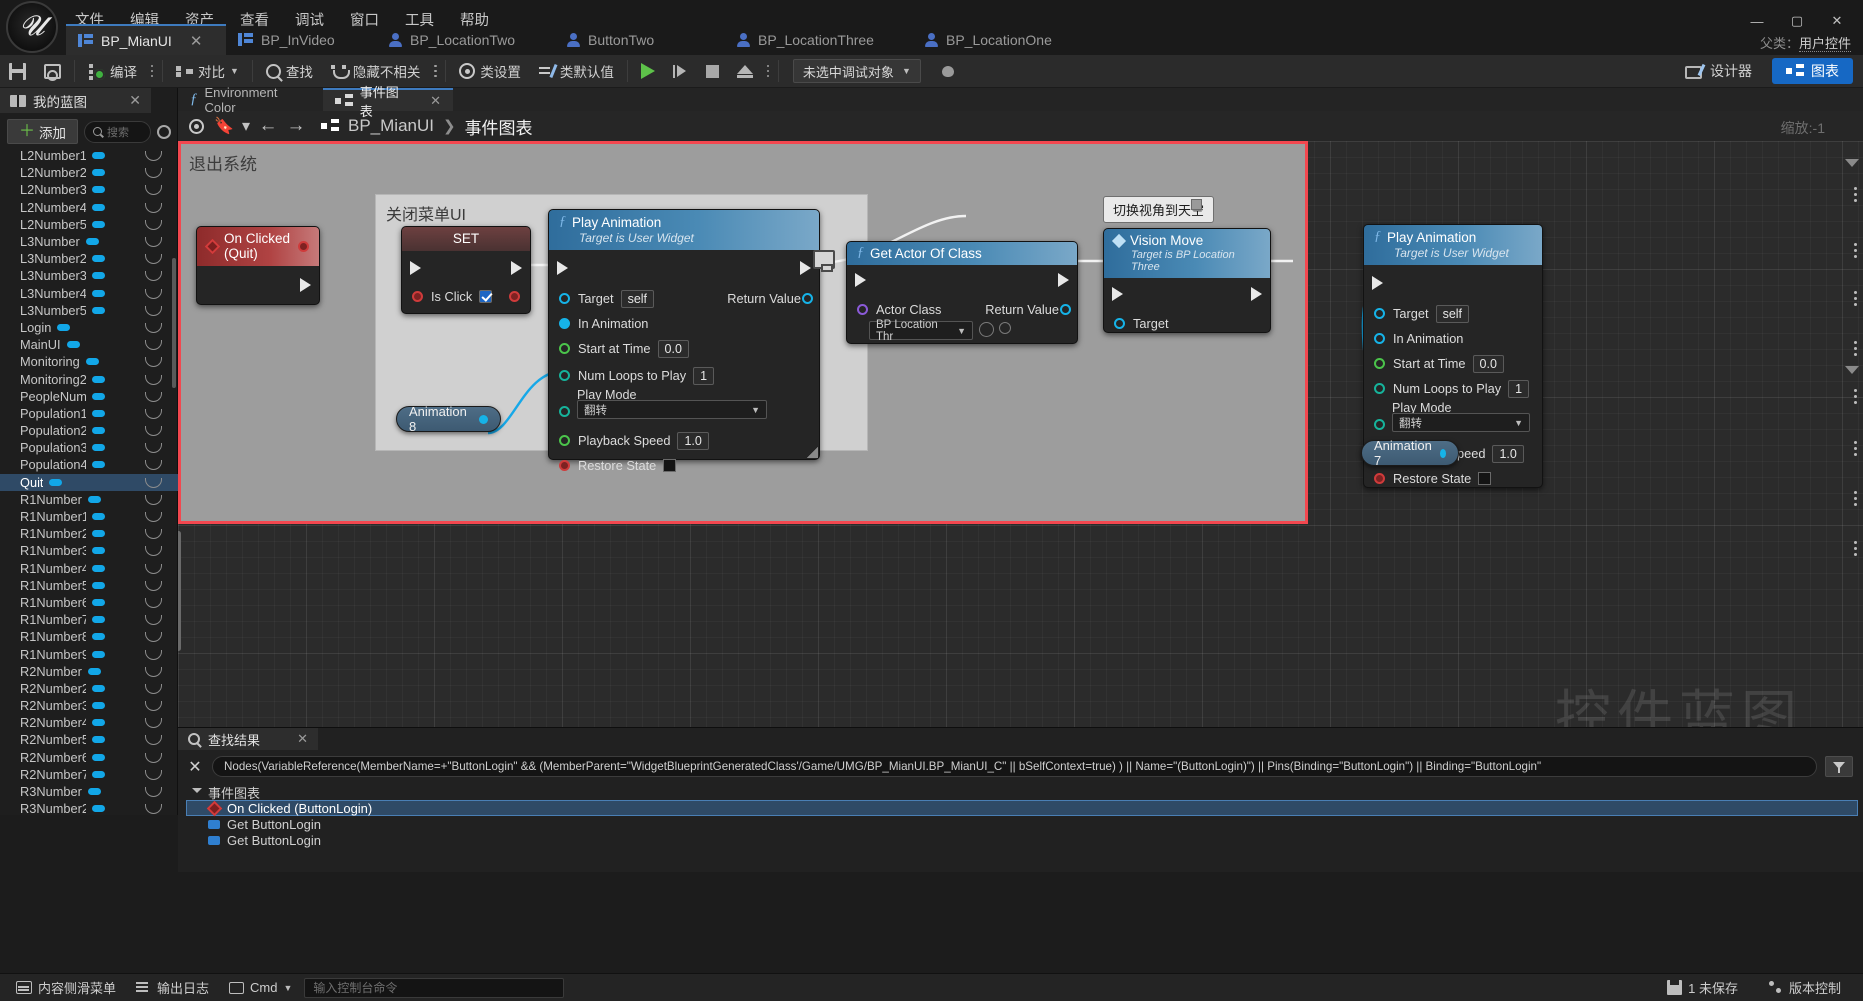  Describe the element at coordinates (89, 275) in the screenshot. I see `variable-row: L3Number3` at that location.